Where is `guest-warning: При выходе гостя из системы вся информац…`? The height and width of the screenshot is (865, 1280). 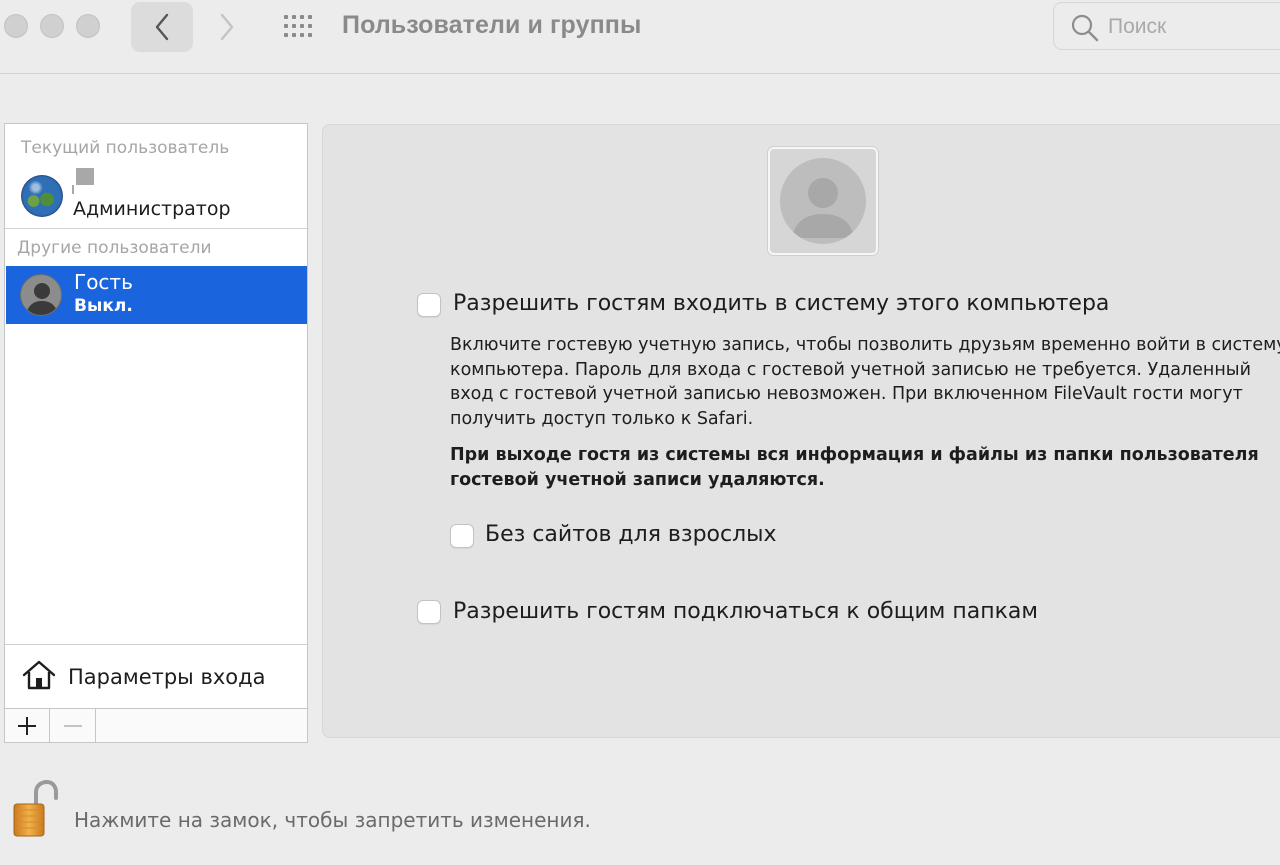 guest-warning: При выходе гостя из системы вся информац… is located at coordinates (854, 467).